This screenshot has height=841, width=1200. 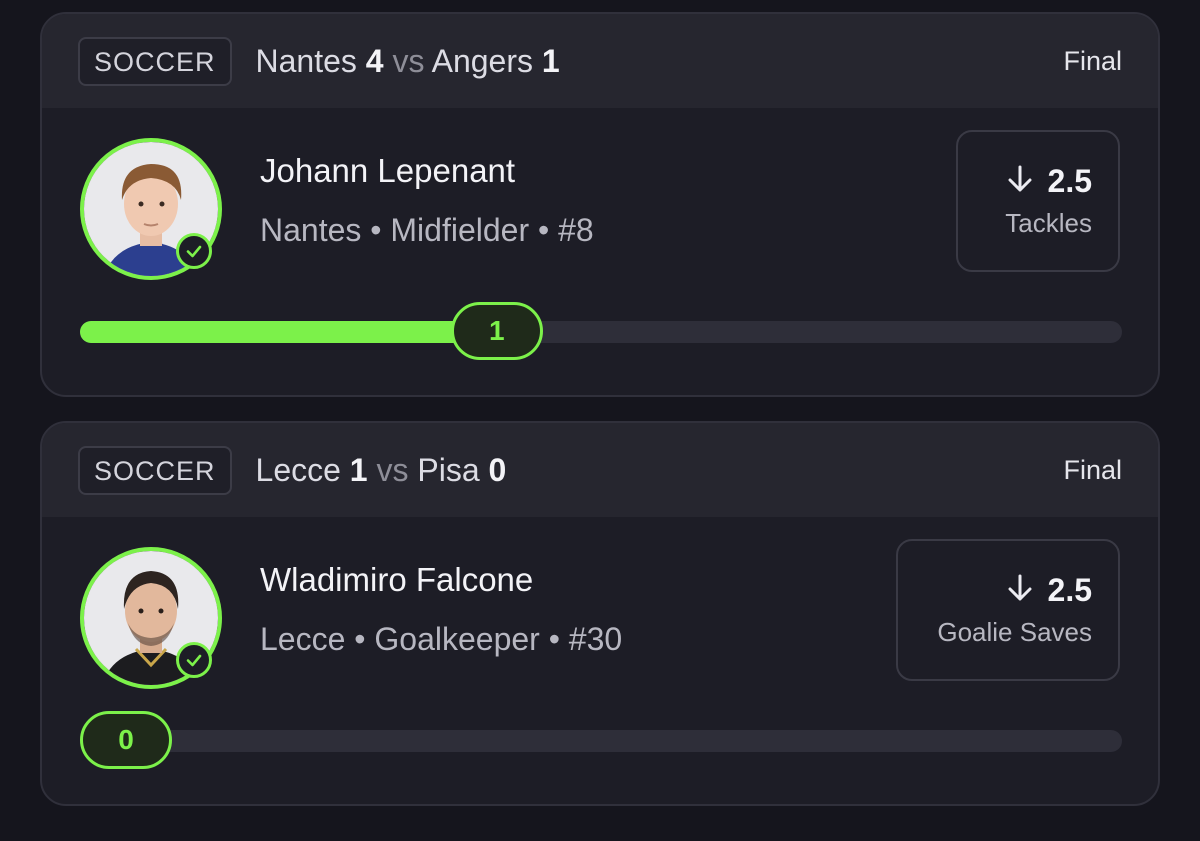 What do you see at coordinates (660, 470) in the screenshot?
I see `matchup: Lecce 1 vs Pisa 0` at bounding box center [660, 470].